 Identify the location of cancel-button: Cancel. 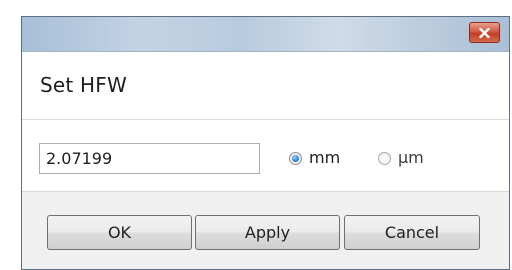
(412, 232).